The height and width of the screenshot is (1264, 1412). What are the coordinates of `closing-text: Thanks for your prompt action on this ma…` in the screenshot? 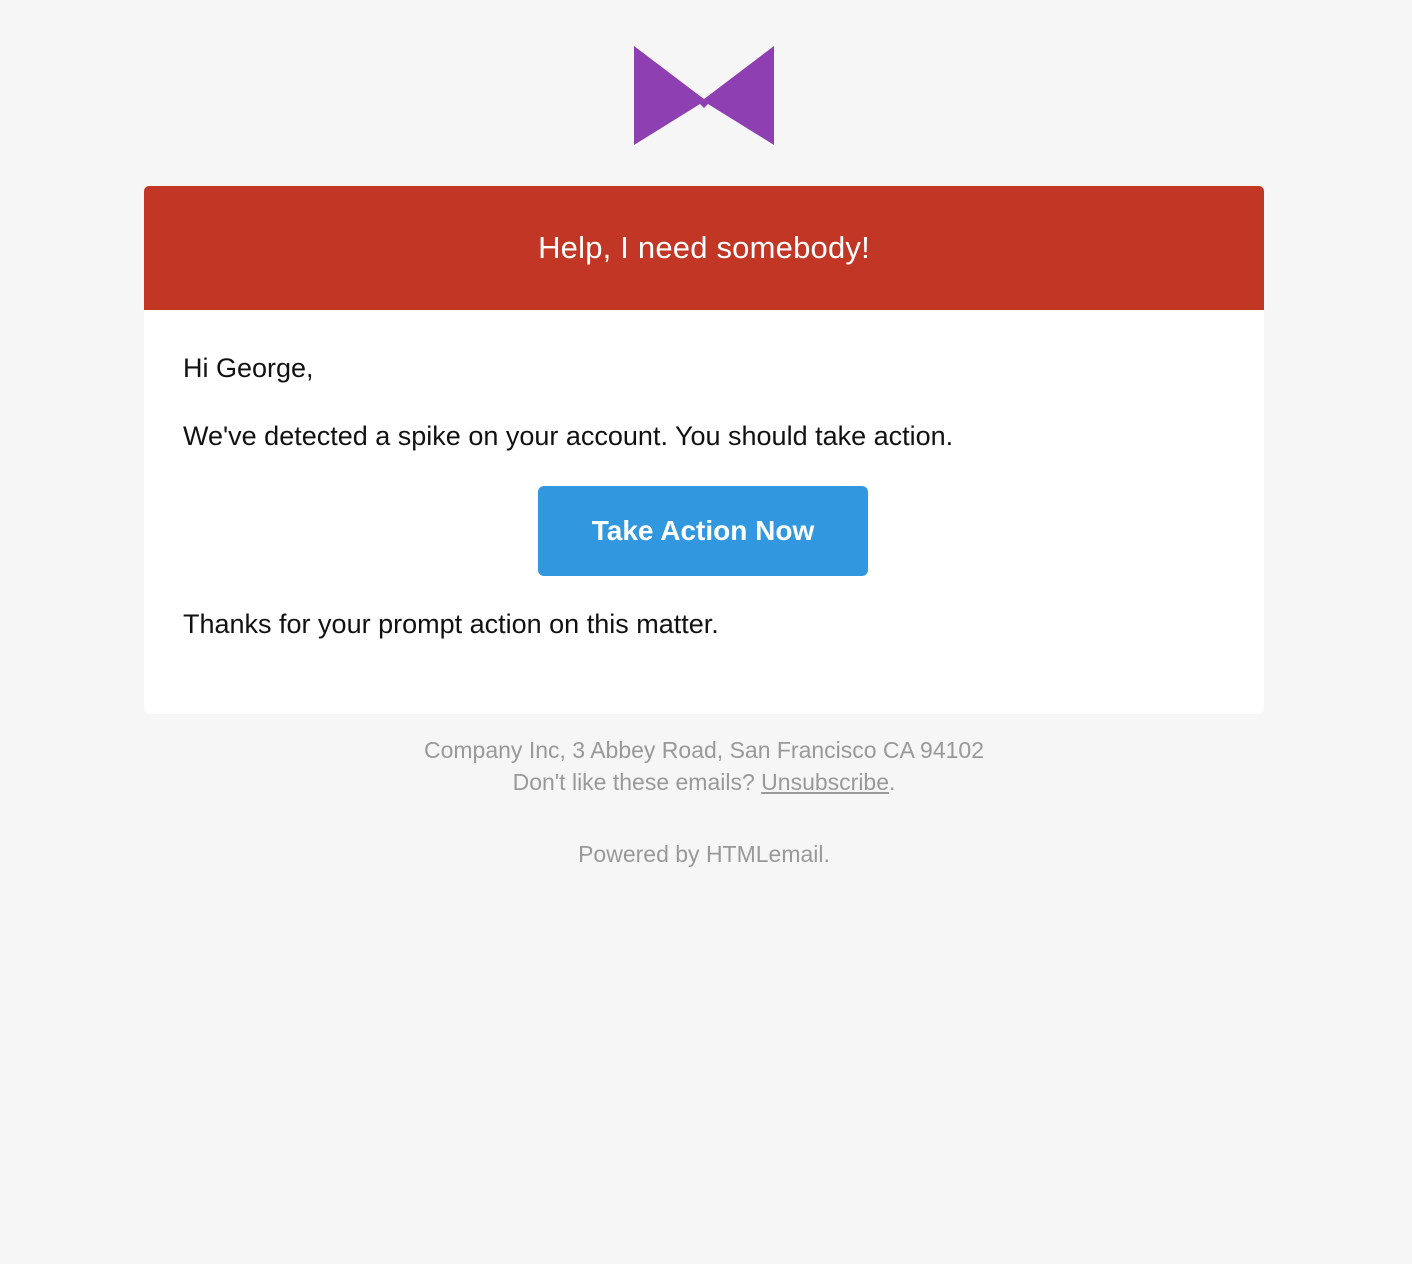 It's located at (451, 624).